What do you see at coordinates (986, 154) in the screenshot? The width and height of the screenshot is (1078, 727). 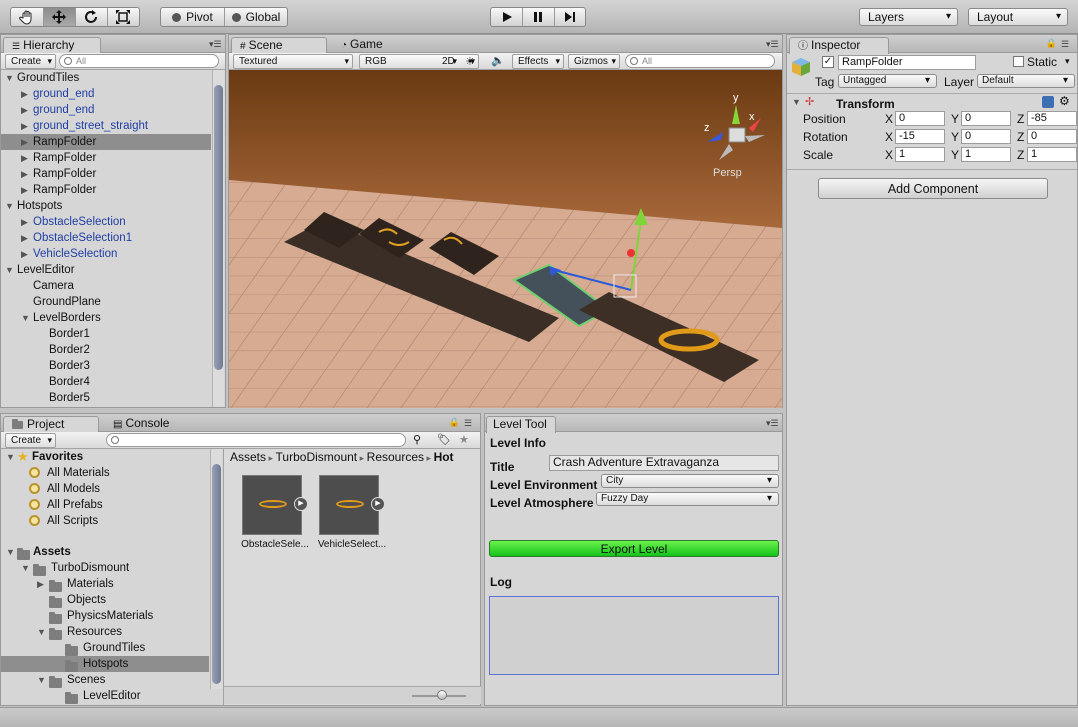 I see `scale-y-field: 1` at bounding box center [986, 154].